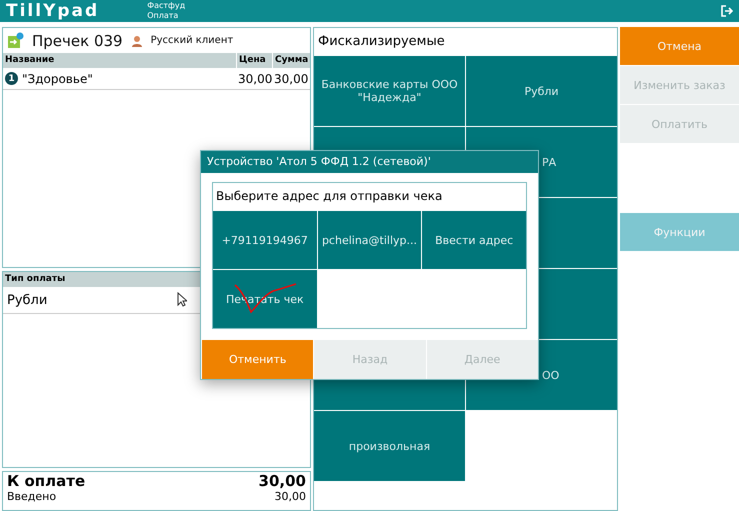  I want to click on item-sum: 30,00, so click(291, 79).